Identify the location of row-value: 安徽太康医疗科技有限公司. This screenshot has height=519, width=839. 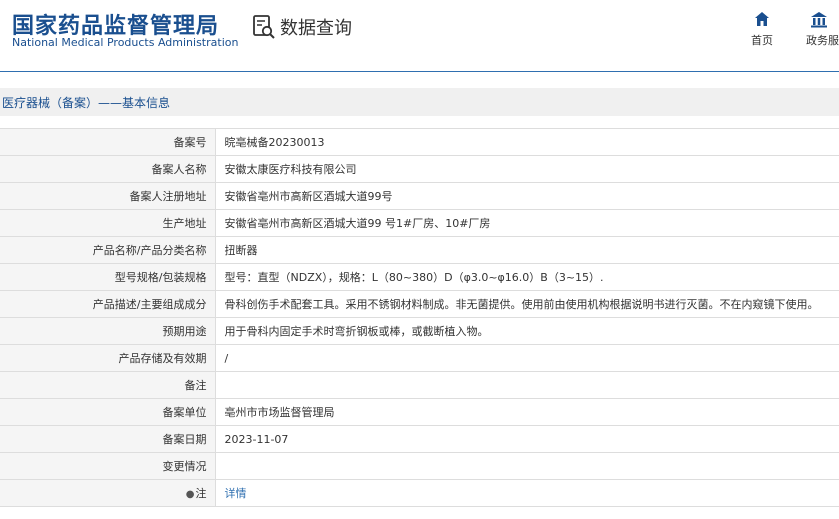
(527, 169).